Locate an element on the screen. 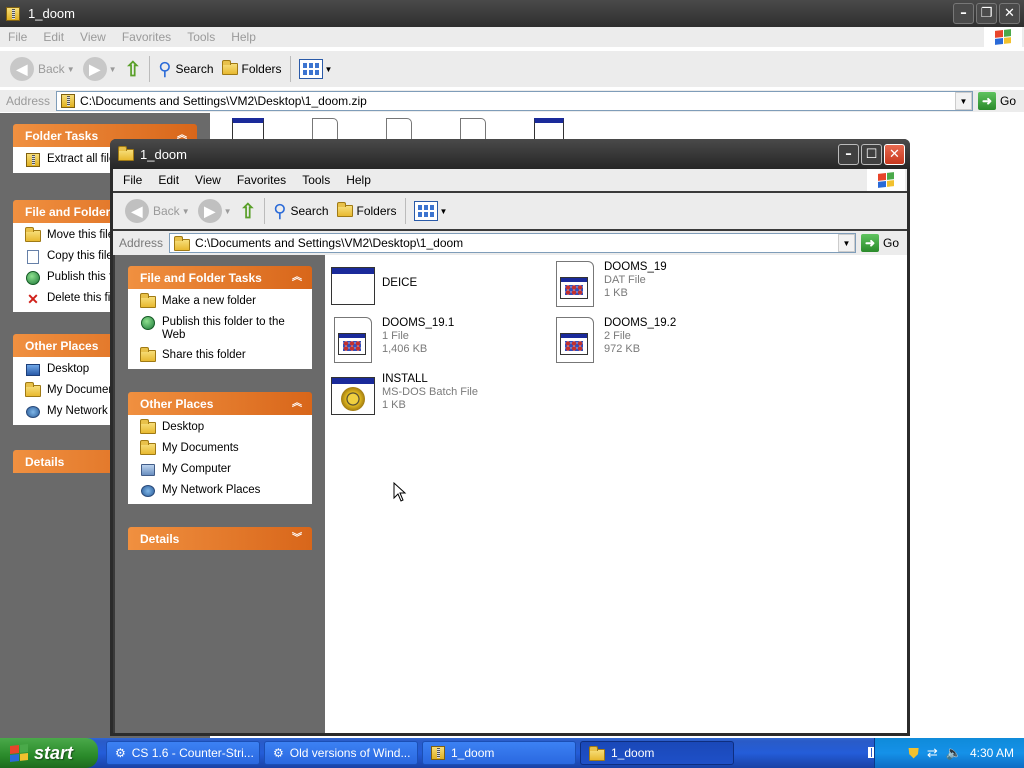 This screenshot has height=768, width=1024. back-copy-label: Copy this file is located at coordinates (80, 256).